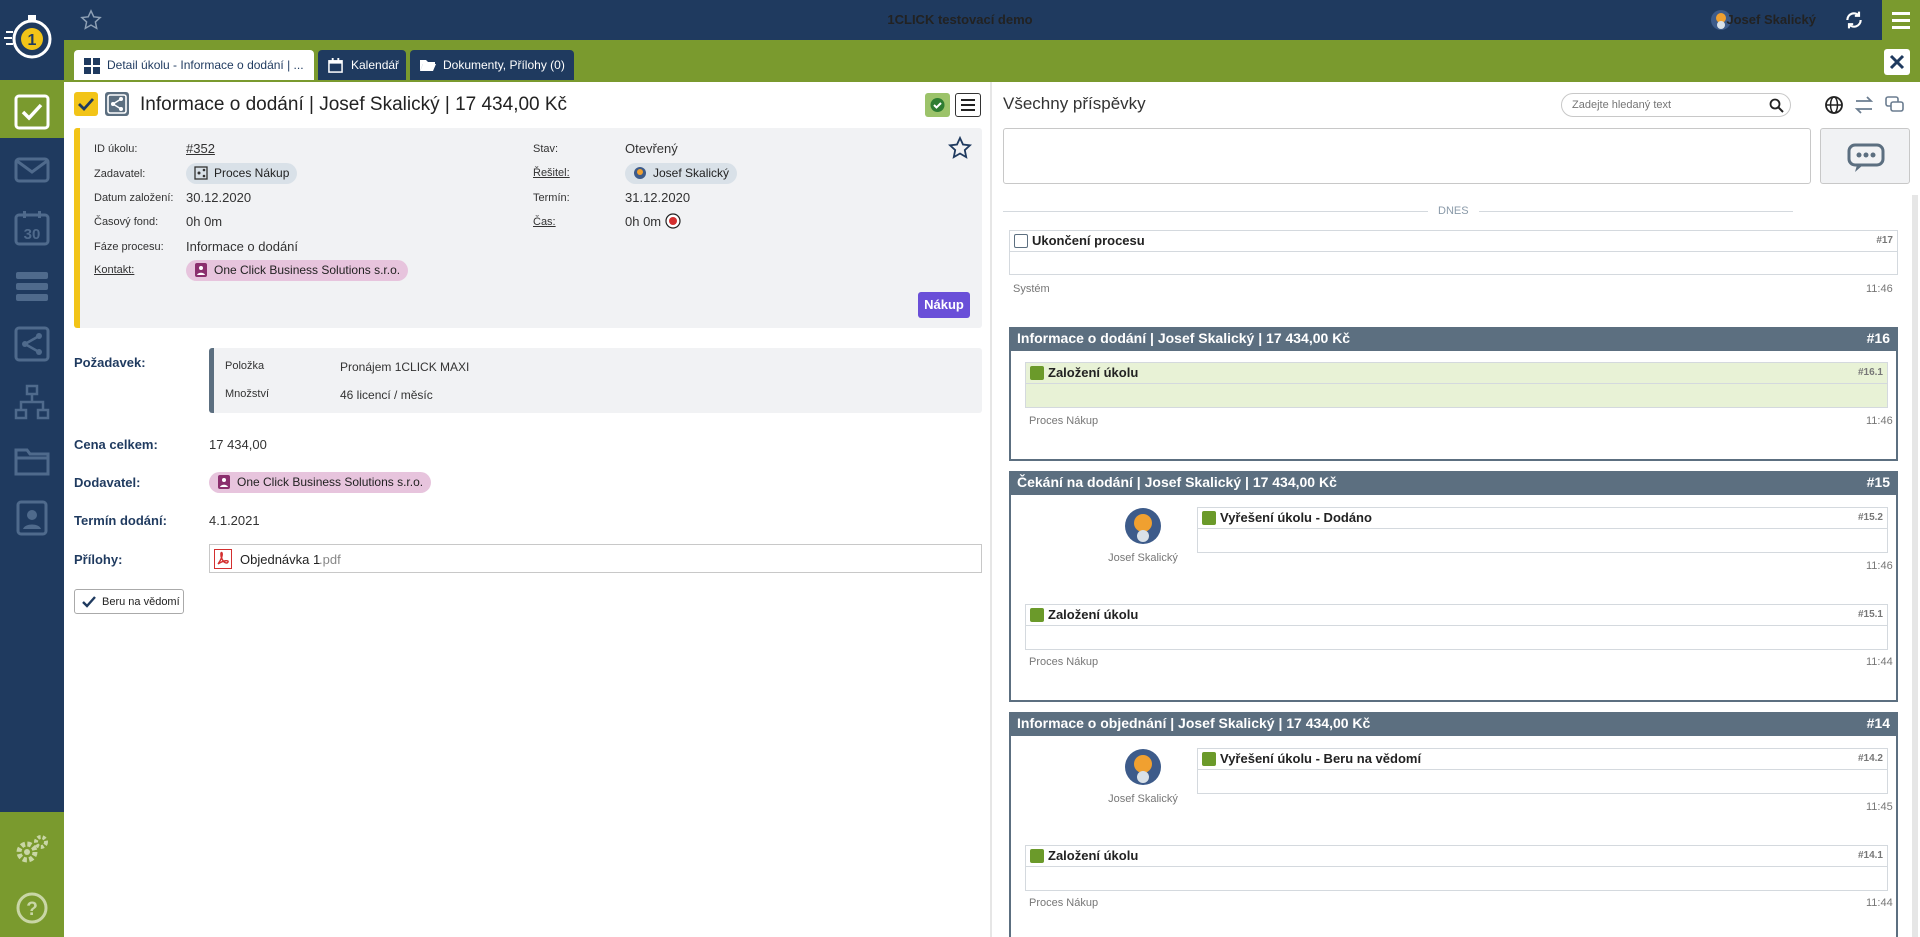 This screenshot has width=1920, height=937. I want to click on faze-value: Informace o dodání, so click(242, 246).